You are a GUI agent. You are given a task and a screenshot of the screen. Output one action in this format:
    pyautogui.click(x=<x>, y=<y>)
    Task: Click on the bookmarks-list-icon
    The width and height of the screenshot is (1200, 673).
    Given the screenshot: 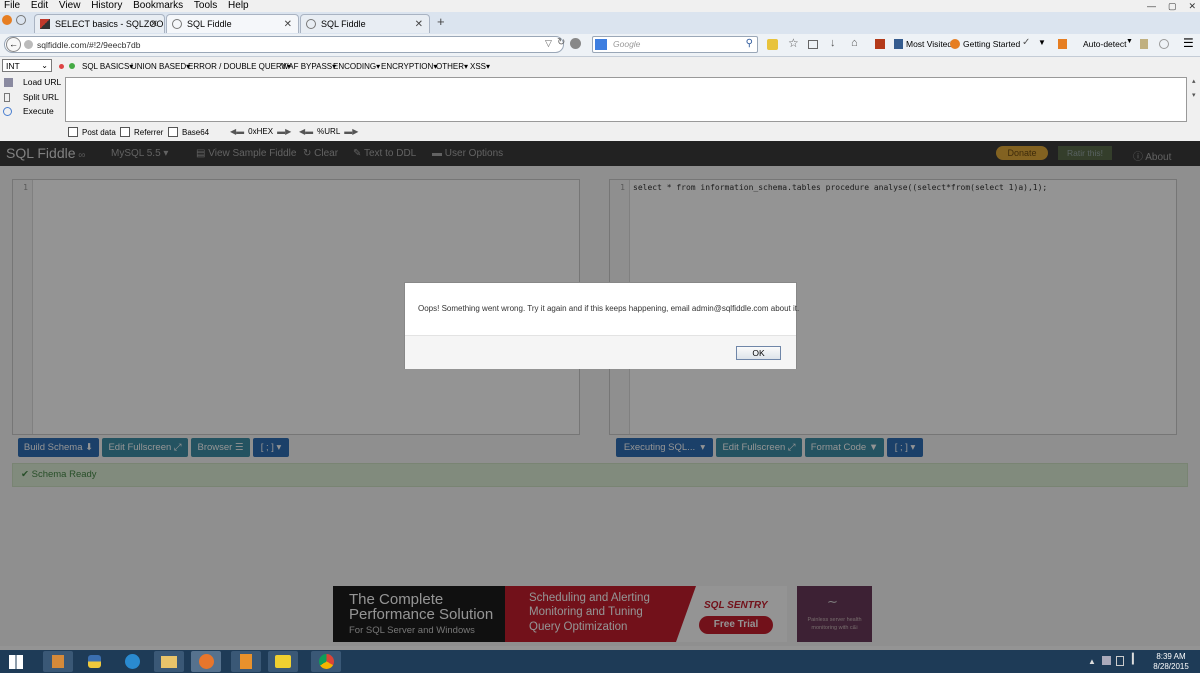 What is the action you would take?
    pyautogui.click(x=813, y=44)
    